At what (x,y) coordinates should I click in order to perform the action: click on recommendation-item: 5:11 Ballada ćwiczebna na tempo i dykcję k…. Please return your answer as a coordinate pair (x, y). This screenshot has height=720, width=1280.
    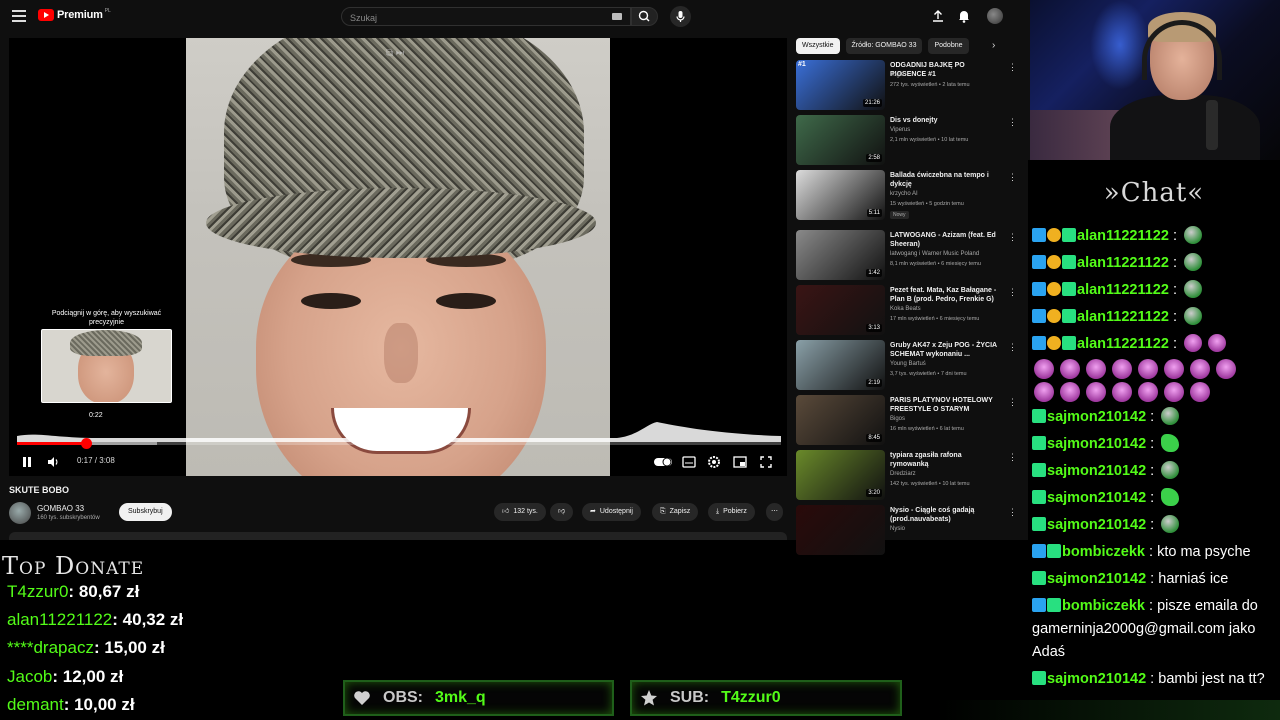
    Looking at the image, I should click on (908, 197).